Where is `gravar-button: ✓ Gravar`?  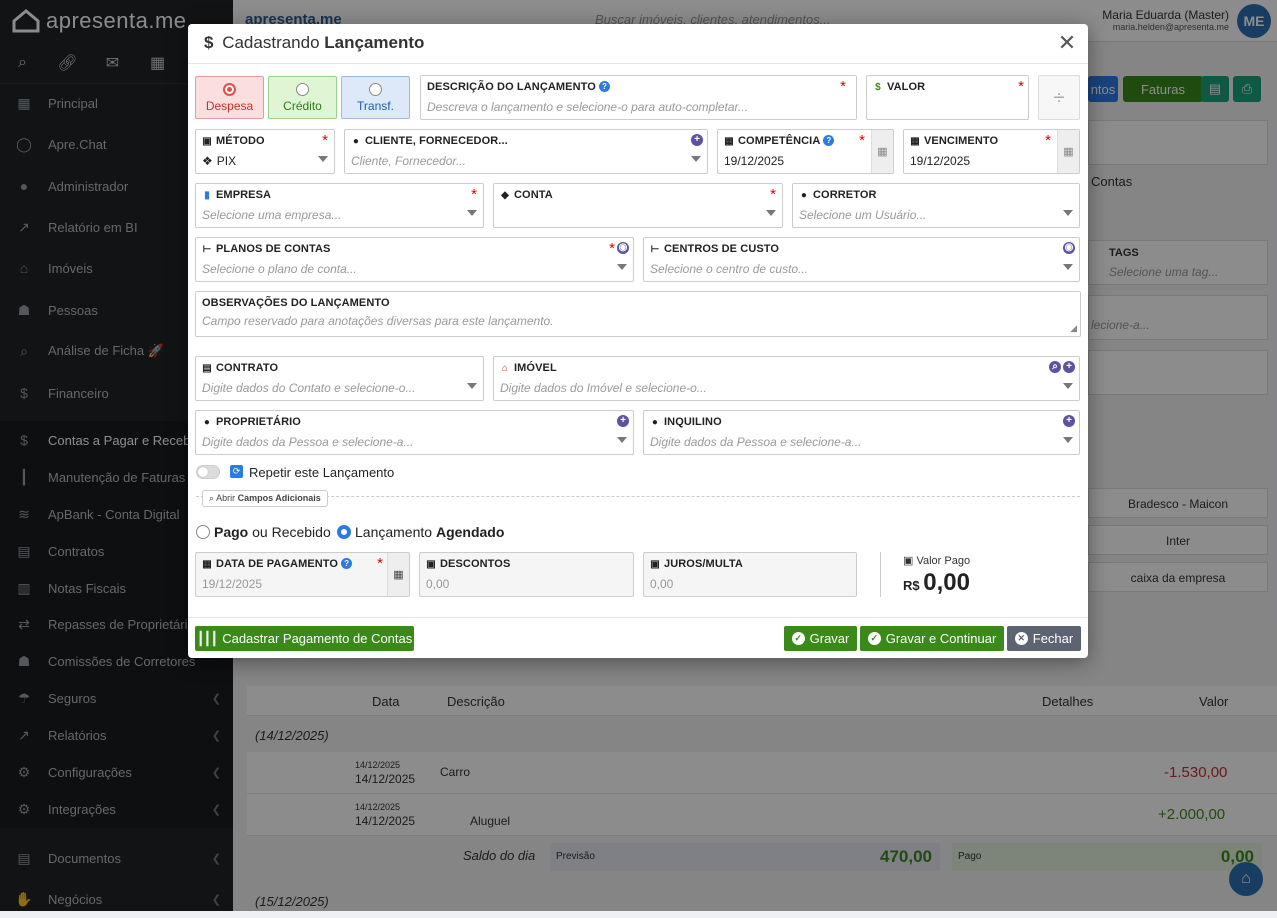
gravar-button: ✓ Gravar is located at coordinates (820, 638).